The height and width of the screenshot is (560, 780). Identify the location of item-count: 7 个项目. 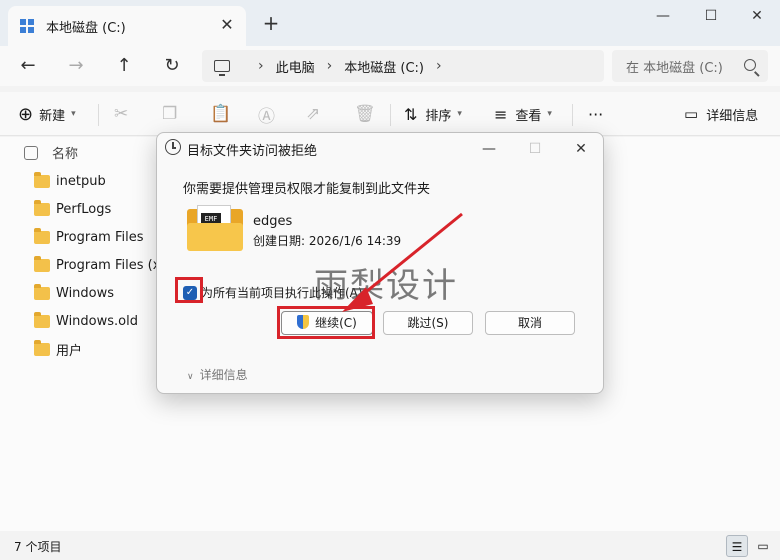
(38, 547).